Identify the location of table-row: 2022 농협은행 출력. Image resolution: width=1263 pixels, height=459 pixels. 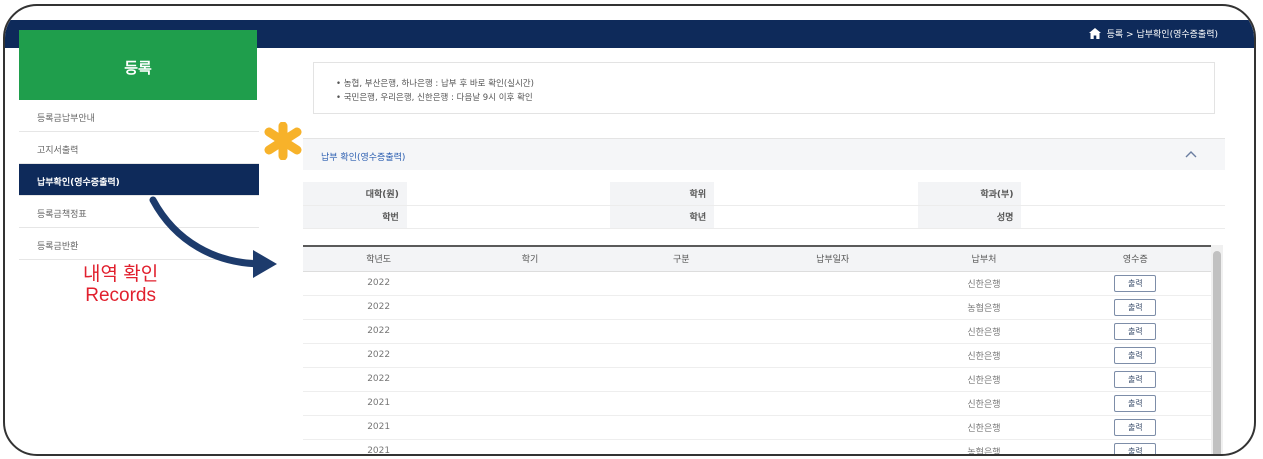
(757, 307).